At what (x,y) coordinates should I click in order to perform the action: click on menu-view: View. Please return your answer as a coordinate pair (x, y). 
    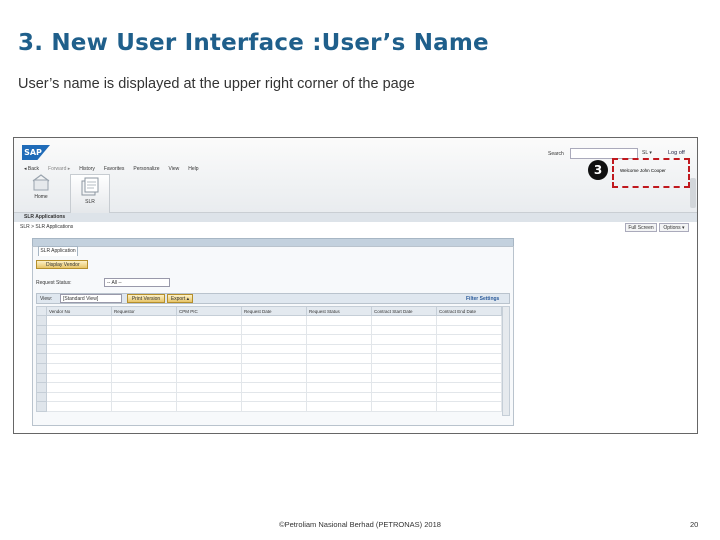
    Looking at the image, I should click on (174, 169).